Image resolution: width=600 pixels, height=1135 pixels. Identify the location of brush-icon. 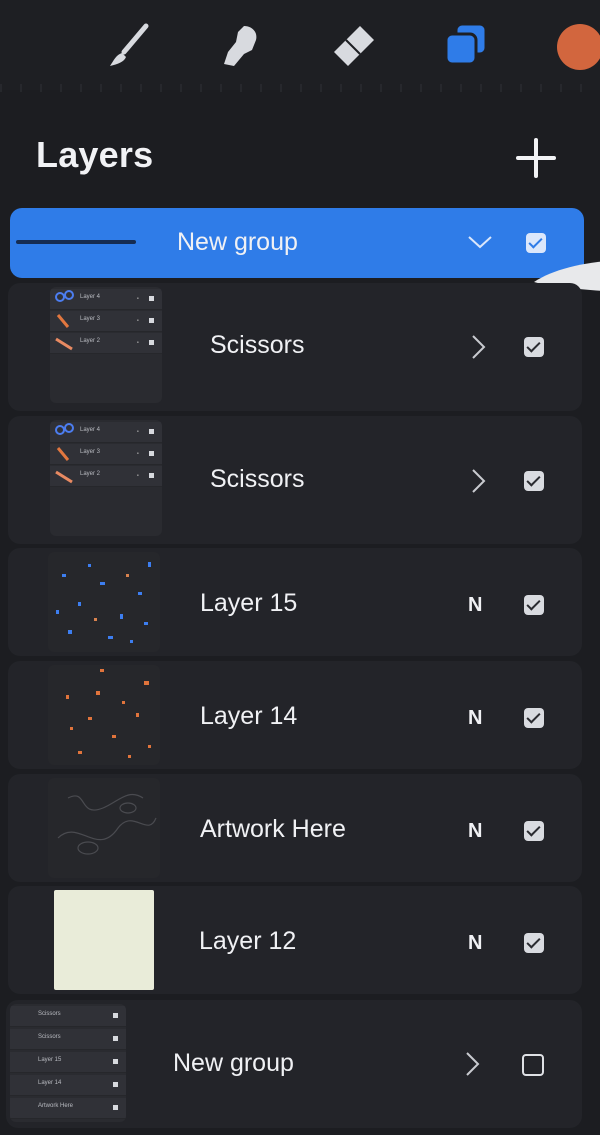
(128, 46).